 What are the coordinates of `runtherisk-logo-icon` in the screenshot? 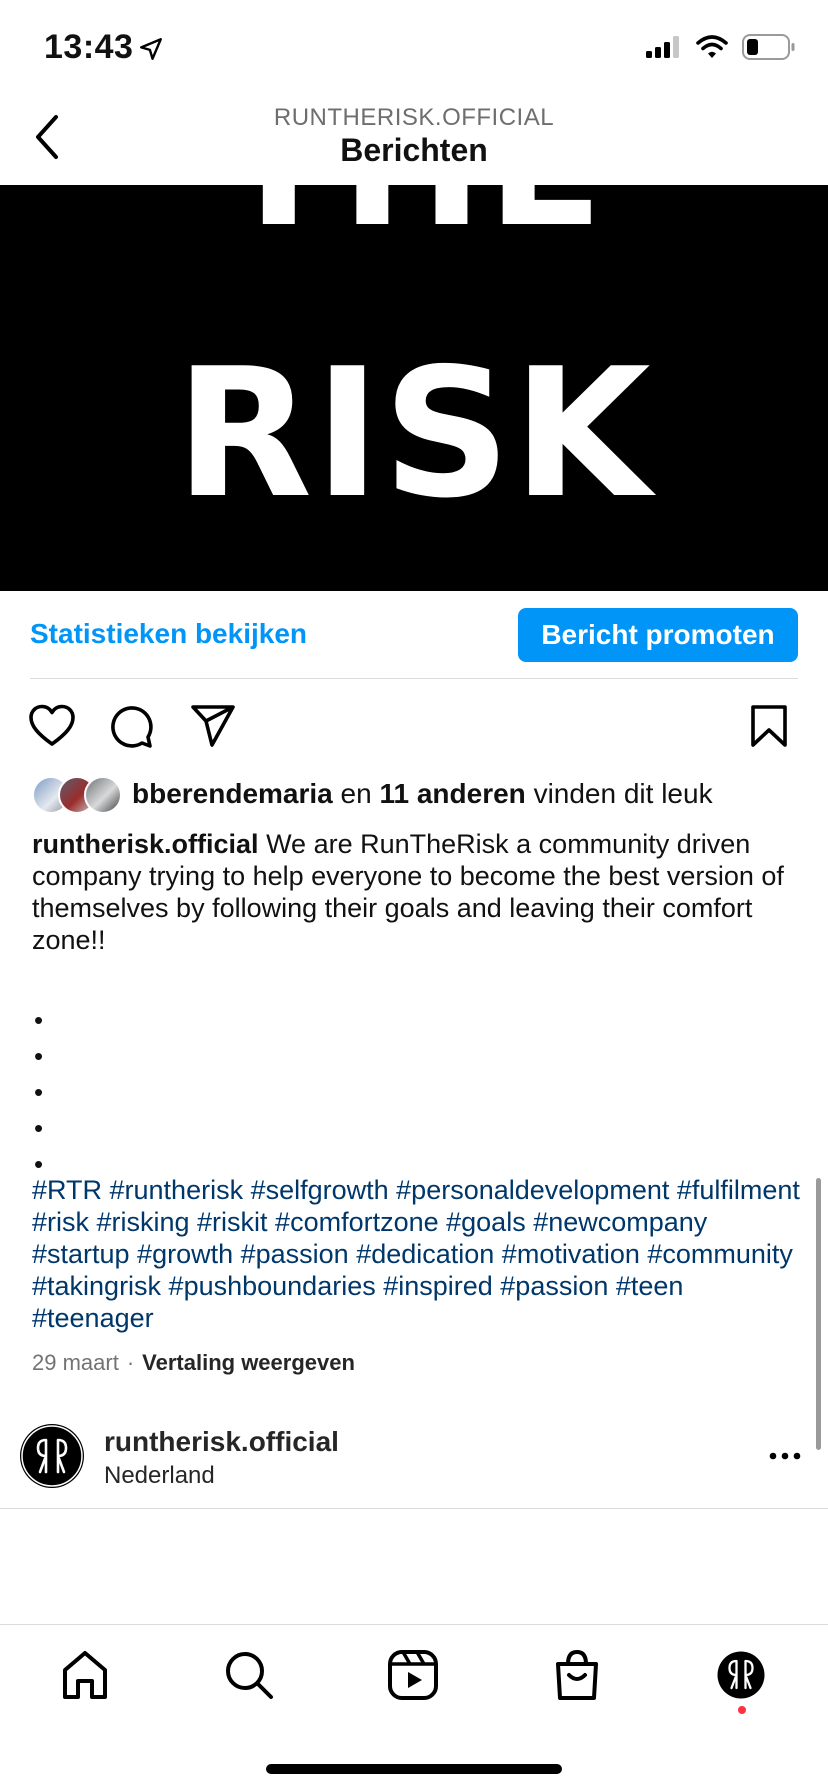 It's located at (52, 1456).